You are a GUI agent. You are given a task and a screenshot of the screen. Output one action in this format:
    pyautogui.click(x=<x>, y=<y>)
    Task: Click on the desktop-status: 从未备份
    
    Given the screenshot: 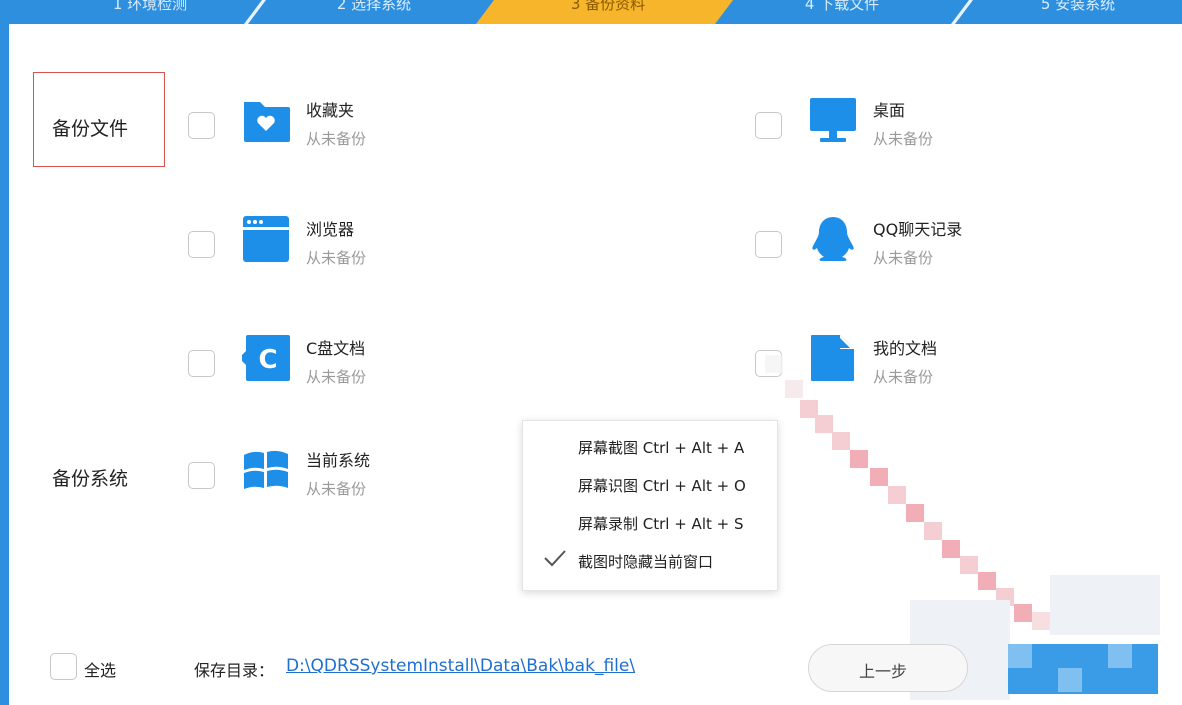 What is the action you would take?
    pyautogui.click(x=903, y=139)
    